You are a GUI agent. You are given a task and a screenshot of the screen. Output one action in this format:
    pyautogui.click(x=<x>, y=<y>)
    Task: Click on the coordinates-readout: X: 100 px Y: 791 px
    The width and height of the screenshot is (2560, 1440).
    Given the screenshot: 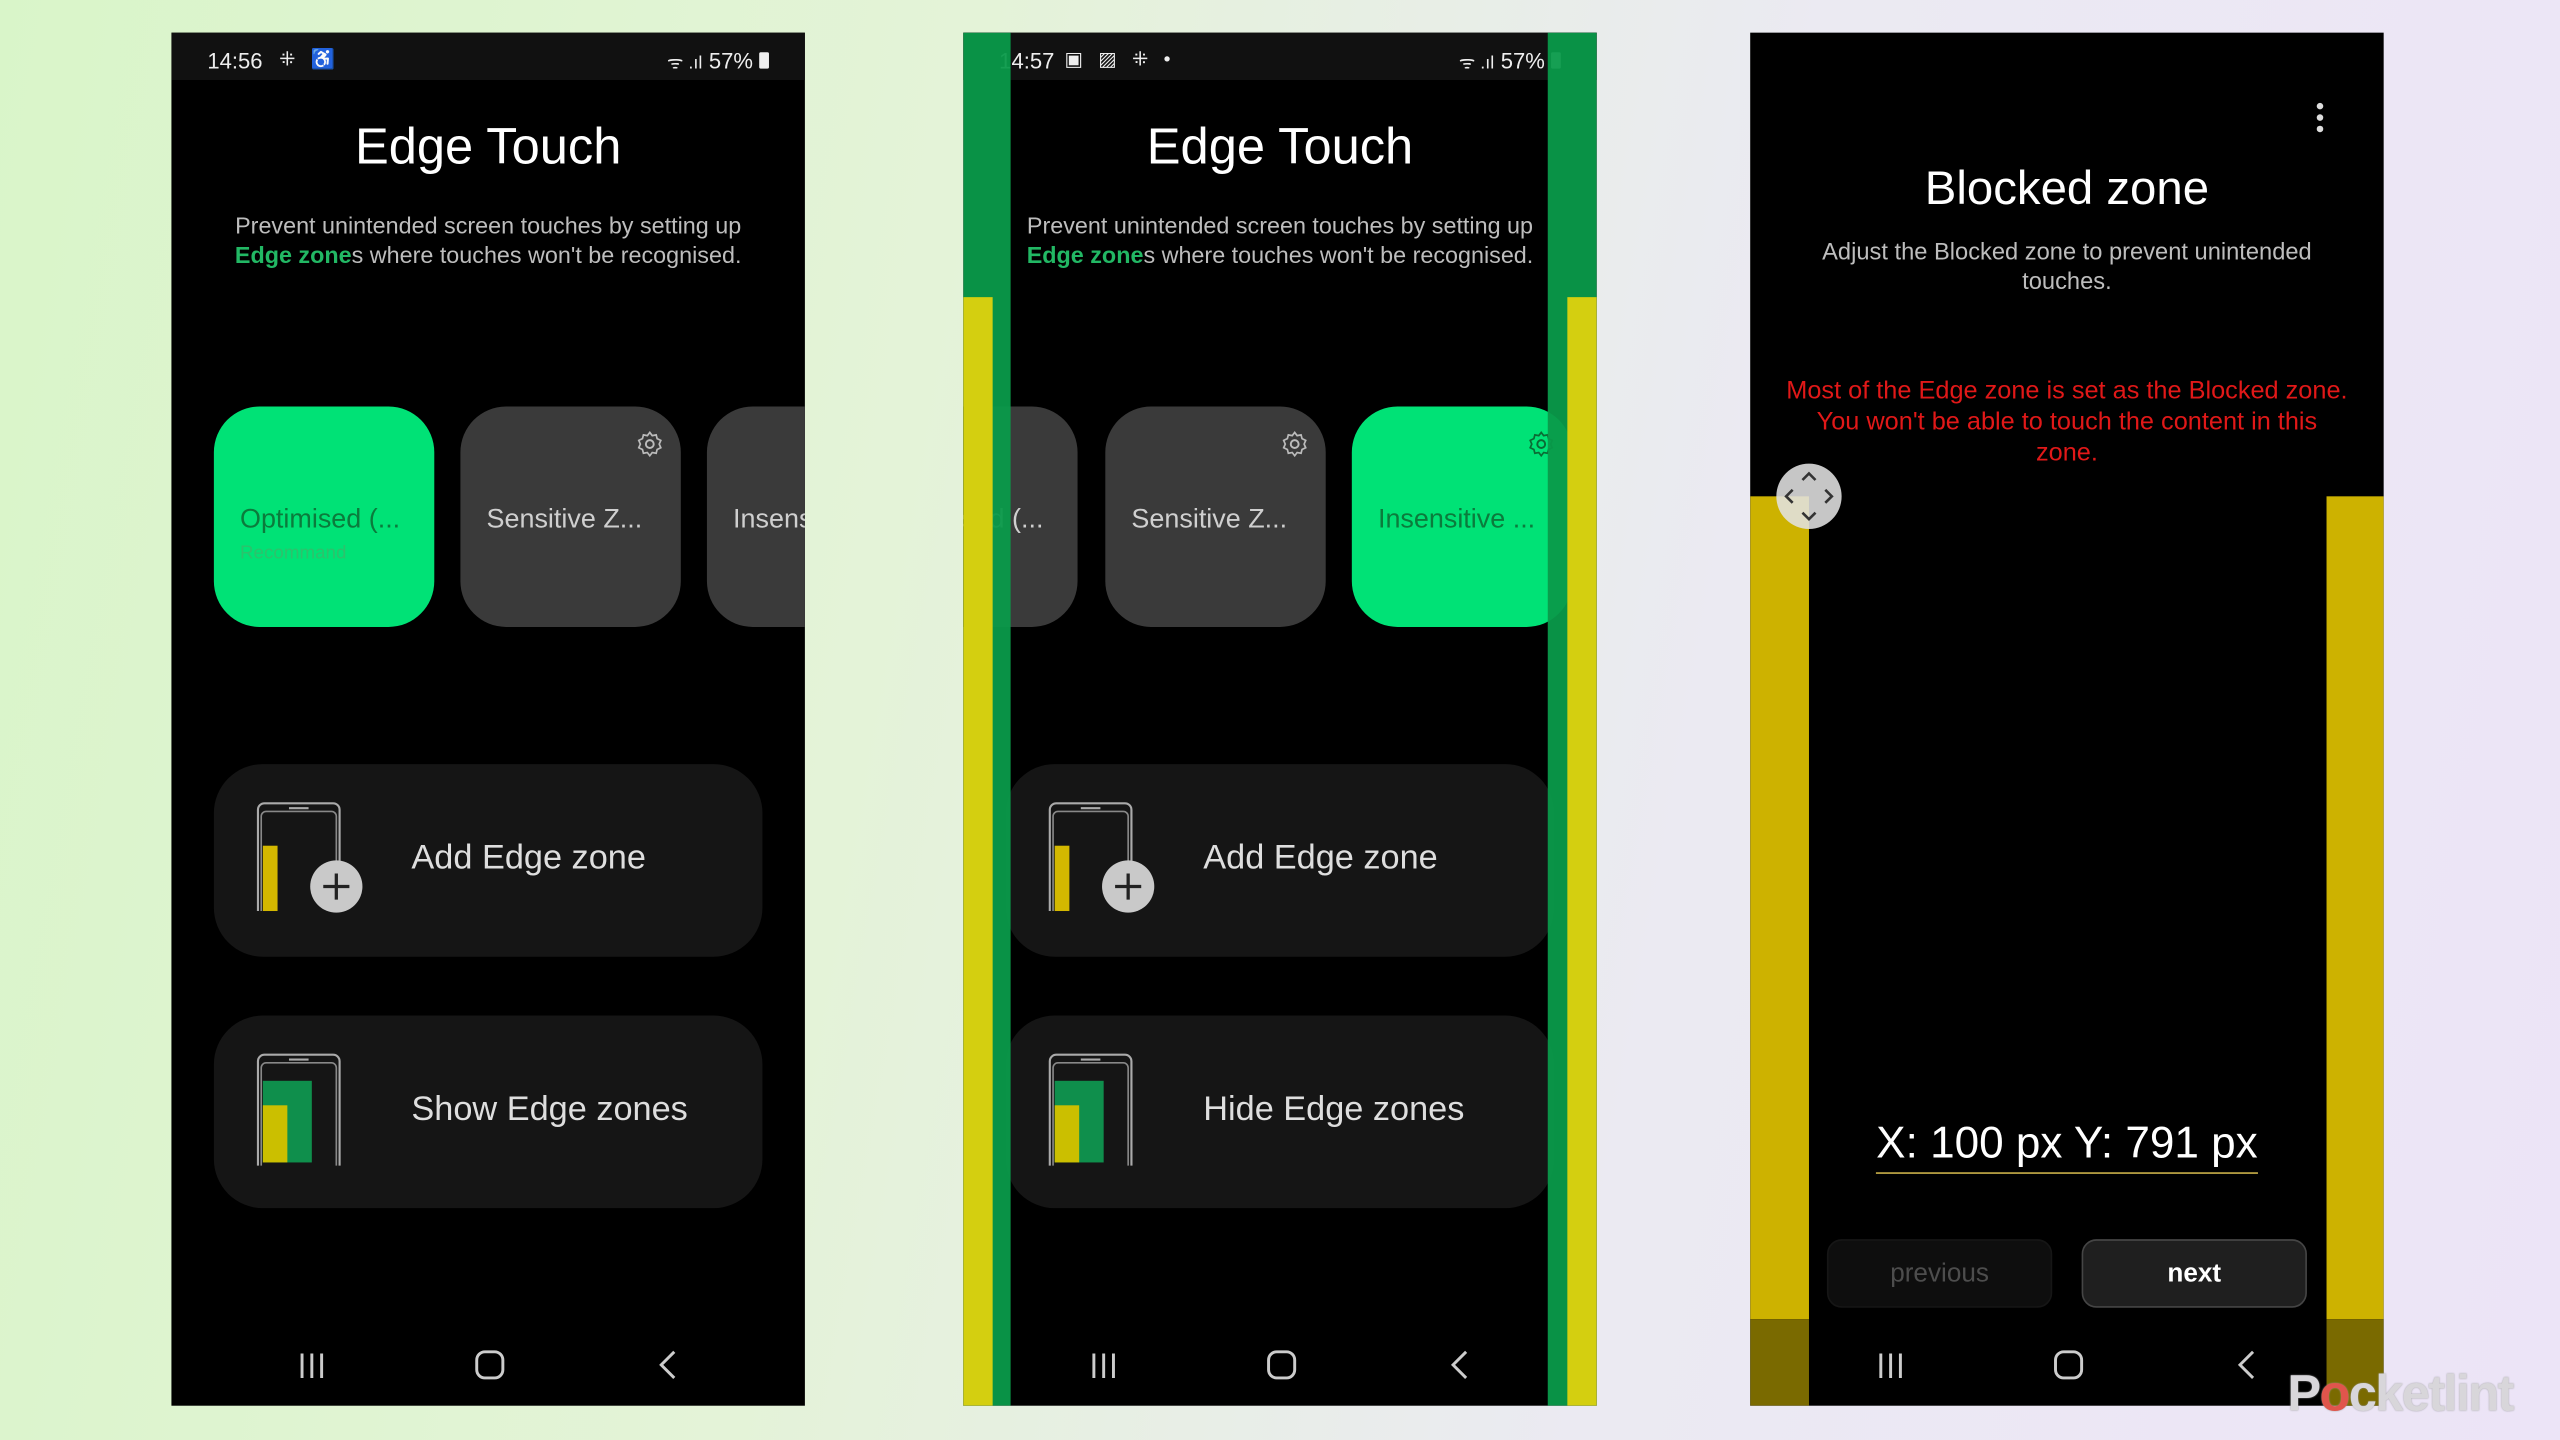 What is the action you would take?
    pyautogui.click(x=2066, y=1146)
    